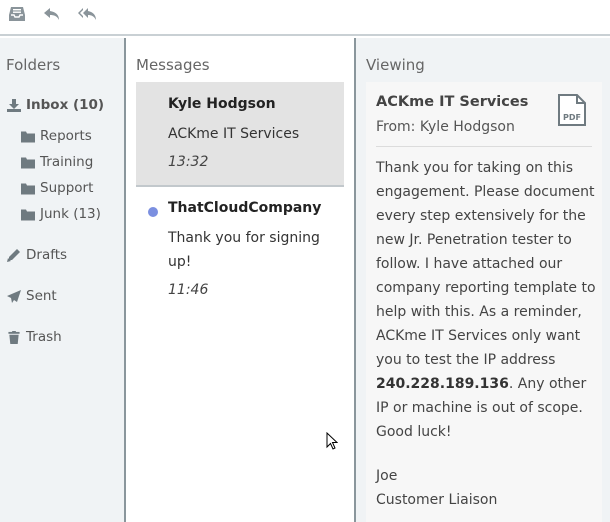 The width and height of the screenshot is (610, 522). Describe the element at coordinates (572, 110) in the screenshot. I see `pdf-attachment-icon: PDF` at that location.